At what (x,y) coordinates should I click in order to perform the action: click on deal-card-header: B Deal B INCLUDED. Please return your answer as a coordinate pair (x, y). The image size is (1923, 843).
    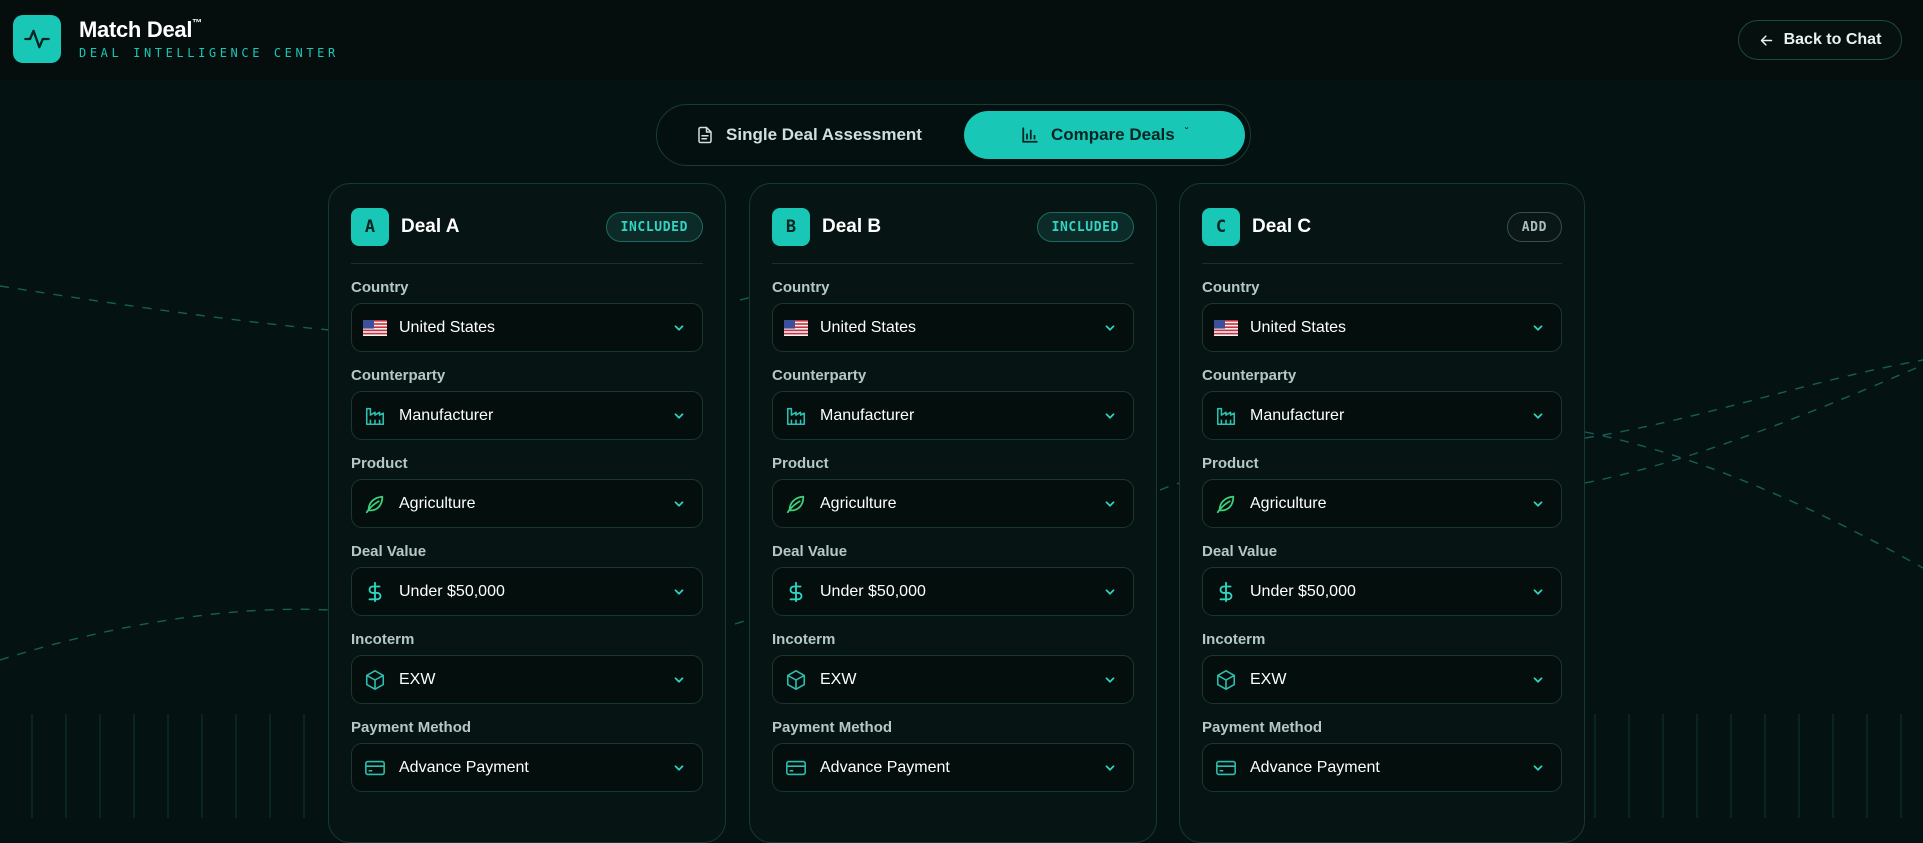
    Looking at the image, I should click on (953, 227).